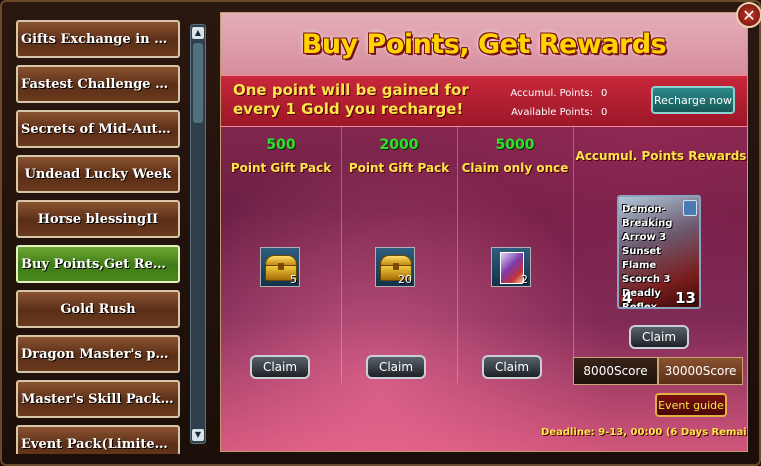  What do you see at coordinates (198, 83) in the screenshot?
I see `scroll-thumb` at bounding box center [198, 83].